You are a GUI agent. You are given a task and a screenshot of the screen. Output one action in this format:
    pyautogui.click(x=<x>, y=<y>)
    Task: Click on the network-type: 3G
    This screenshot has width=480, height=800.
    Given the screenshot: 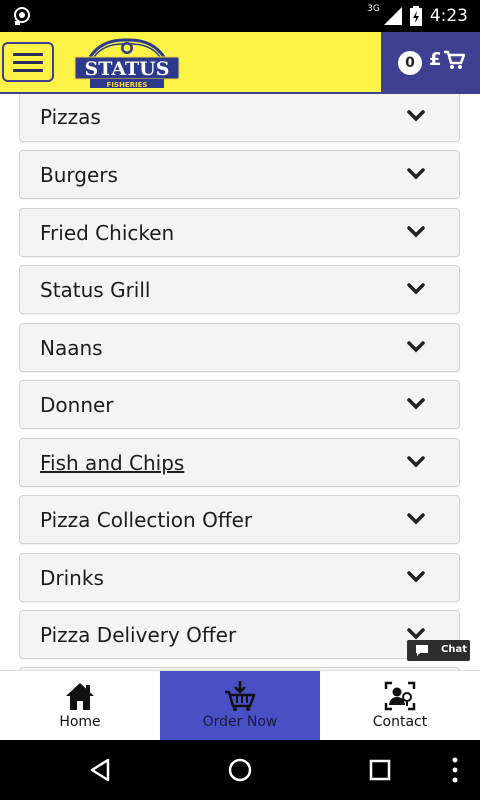 What is the action you would take?
    pyautogui.click(x=373, y=9)
    